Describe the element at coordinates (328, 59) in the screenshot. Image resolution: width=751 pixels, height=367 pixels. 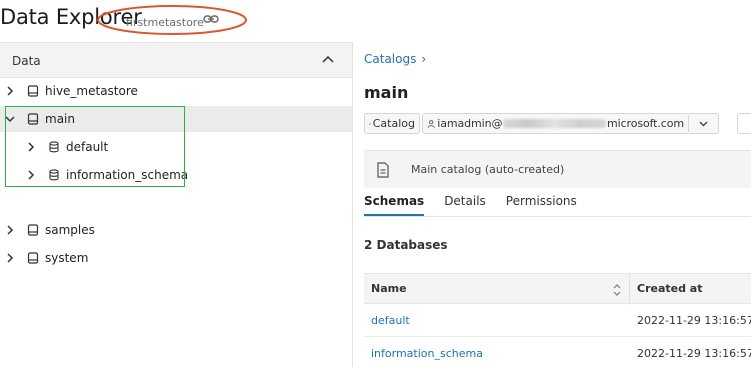
I see `chevron-up-icon` at that location.